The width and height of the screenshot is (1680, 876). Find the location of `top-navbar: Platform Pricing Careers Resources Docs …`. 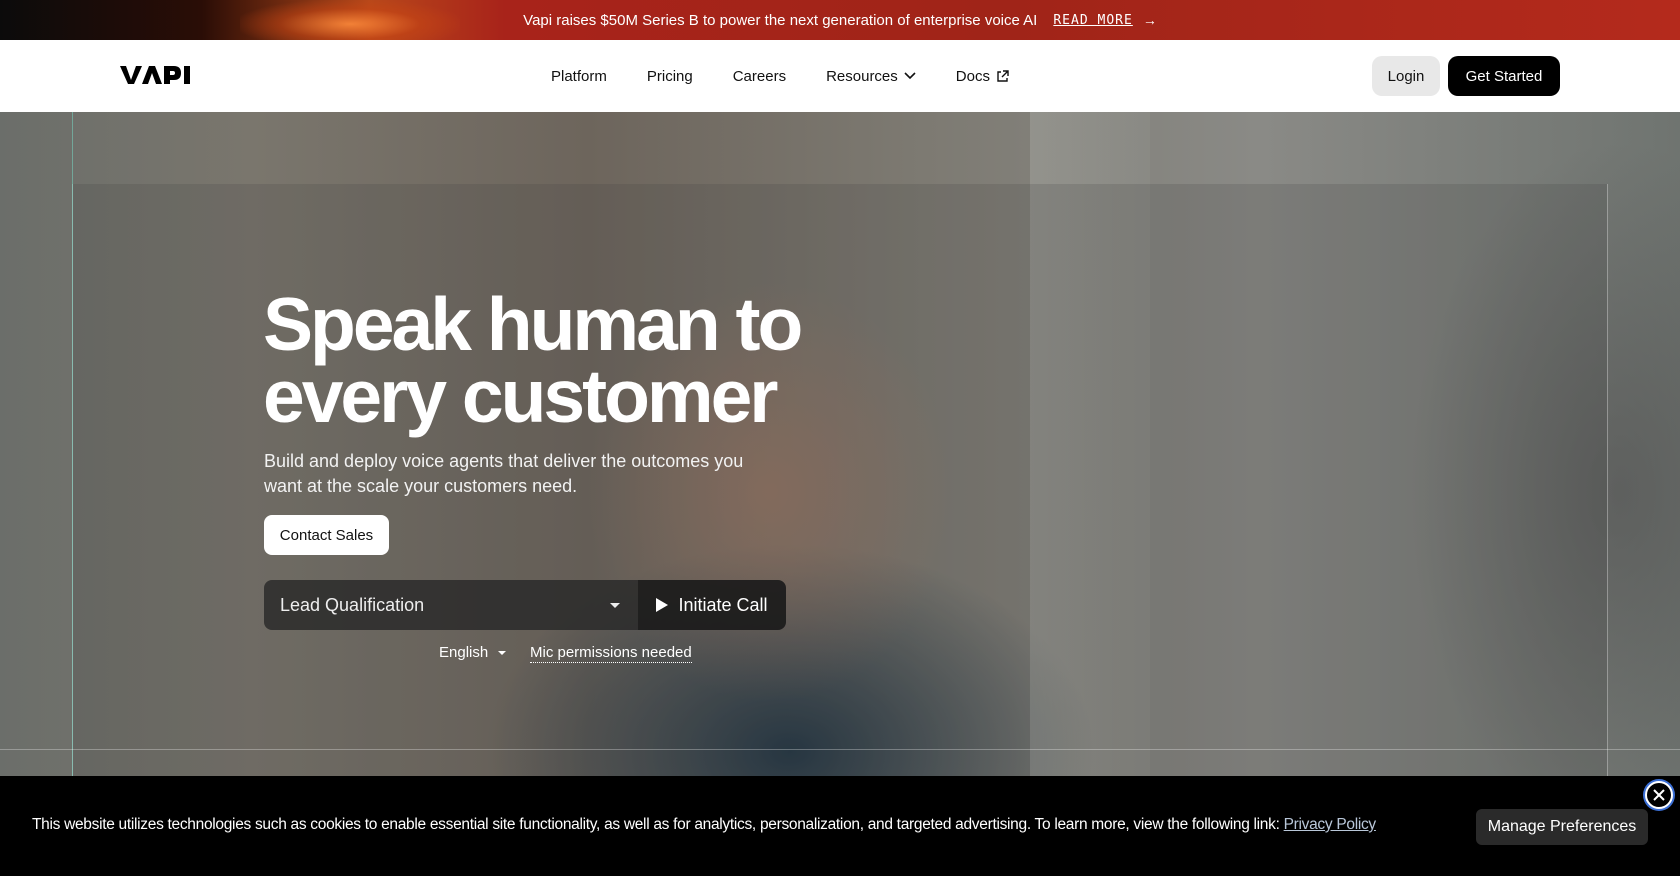

top-navbar: Platform Pricing Careers Resources Docs … is located at coordinates (840, 76).